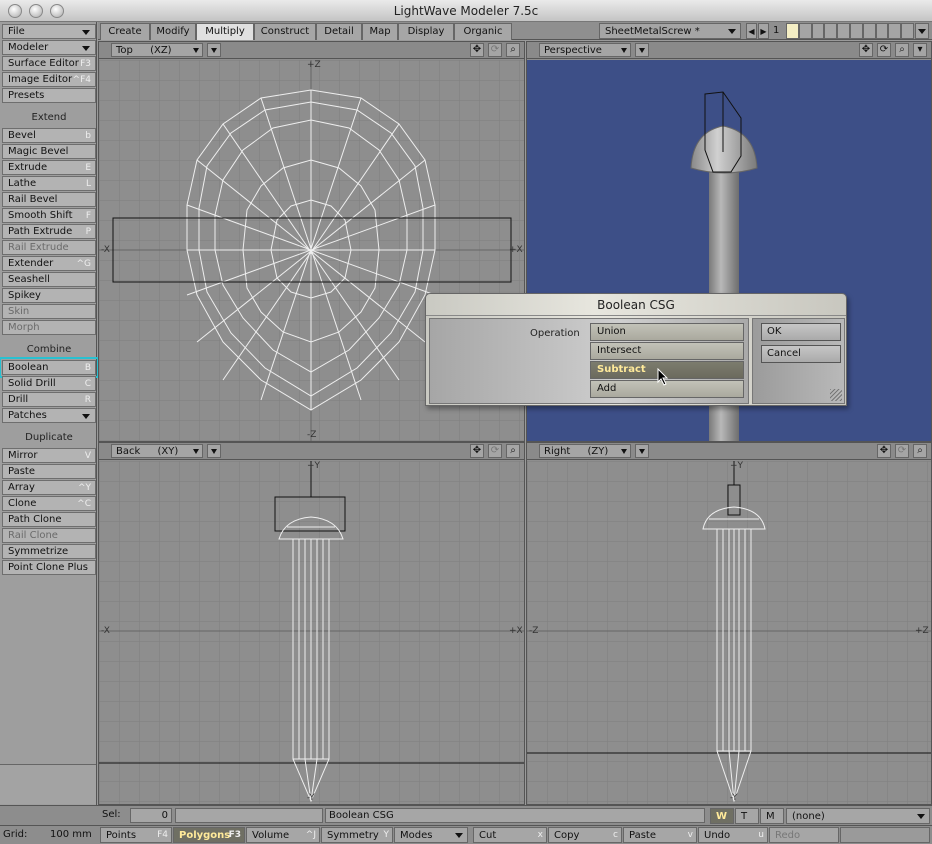 This screenshot has width=932, height=844. Describe the element at coordinates (21, 471) in the screenshot. I see `button-label: Paste` at that location.